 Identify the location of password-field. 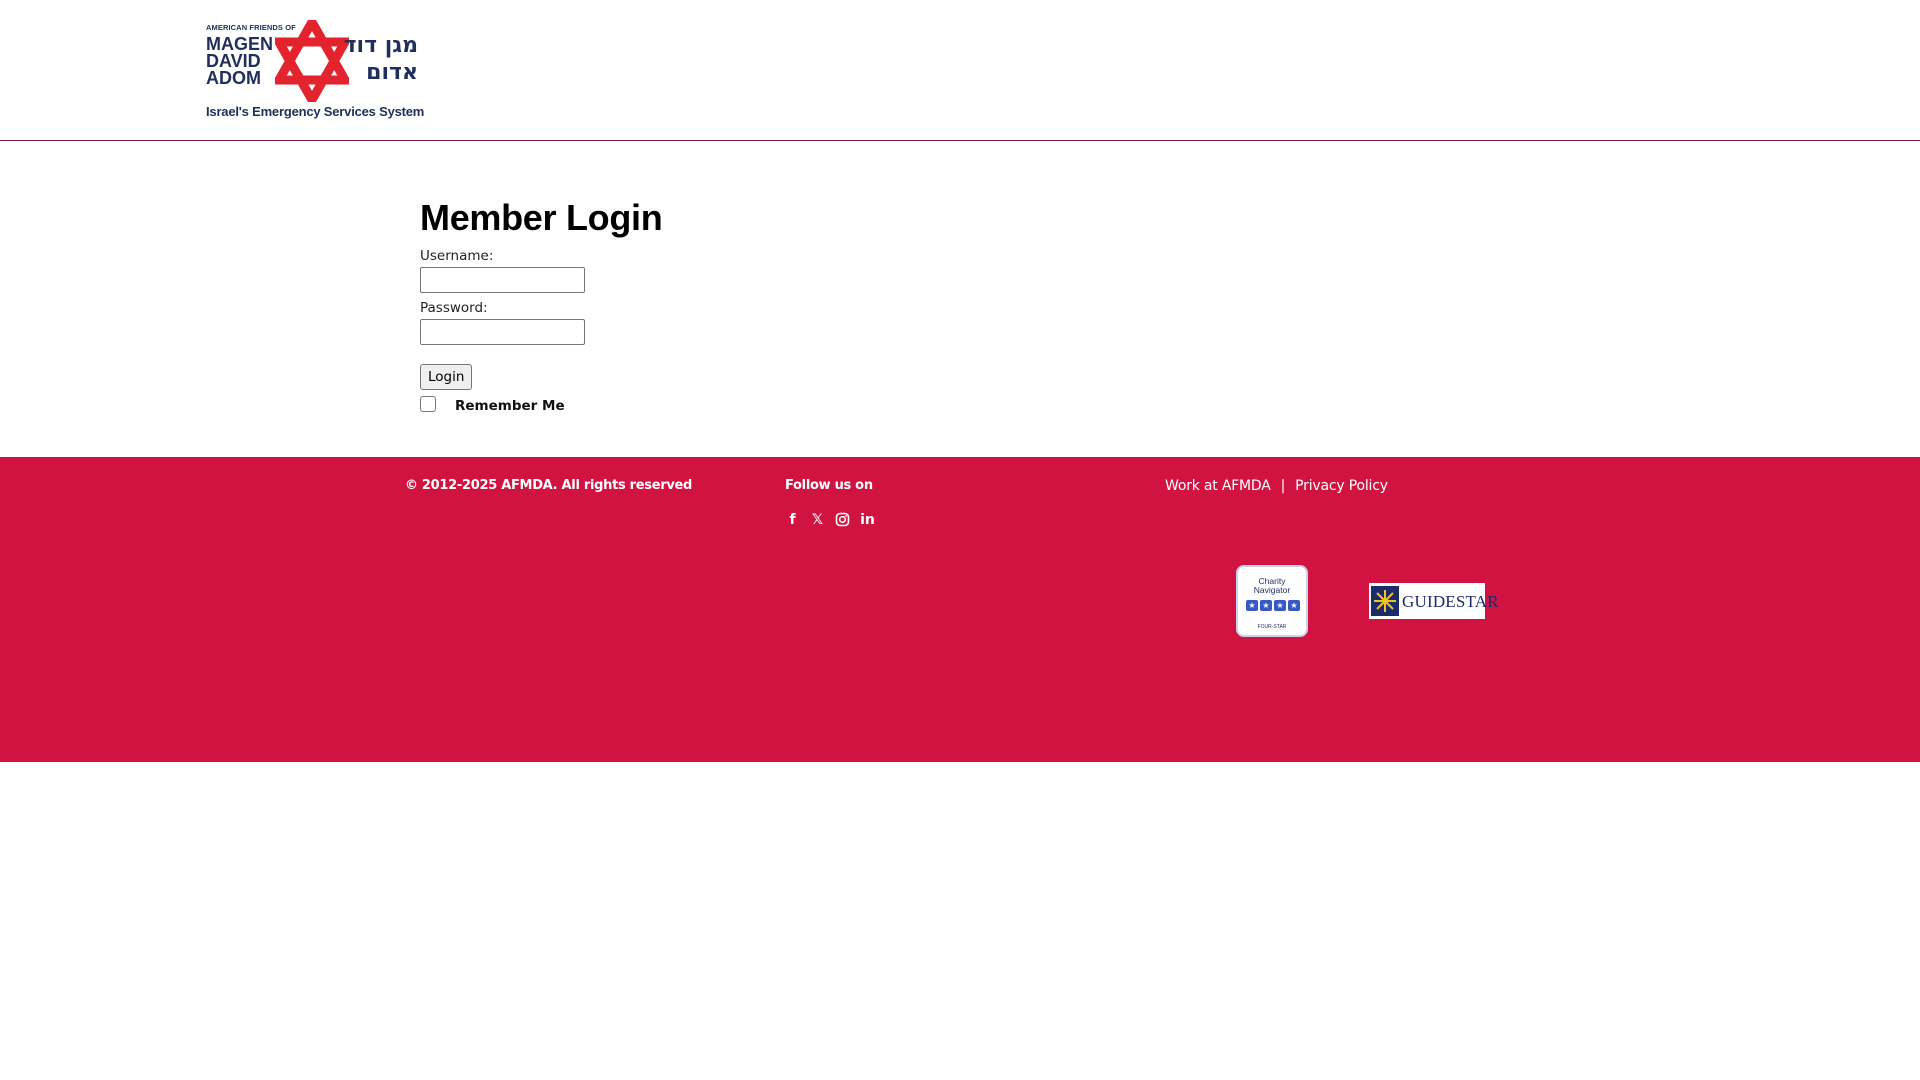
(502, 332).